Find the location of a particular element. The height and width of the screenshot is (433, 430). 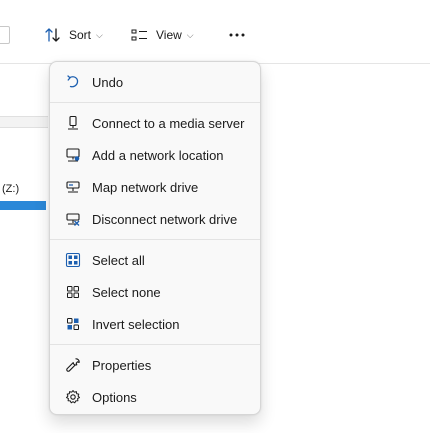

gear-icon is located at coordinates (73, 397).